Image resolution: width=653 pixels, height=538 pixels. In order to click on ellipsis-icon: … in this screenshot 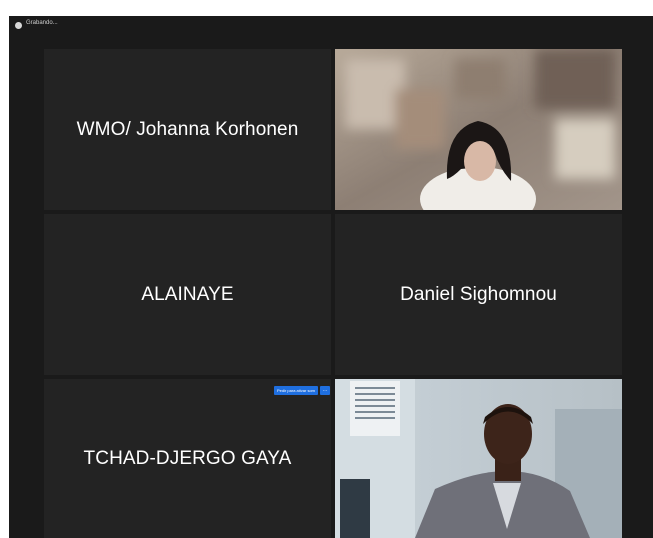, I will do `click(325, 390)`.